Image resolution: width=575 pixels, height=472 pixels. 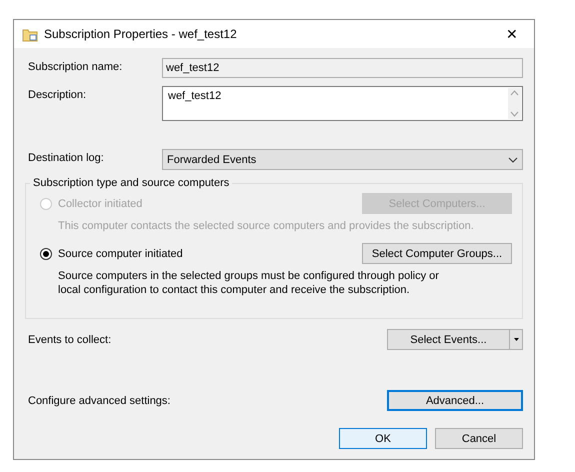 What do you see at coordinates (248, 283) in the screenshot?
I see `option-description: Source computers in the selected groups must be configured through policy or local configuration to contact this computer and receive the subscription.` at bounding box center [248, 283].